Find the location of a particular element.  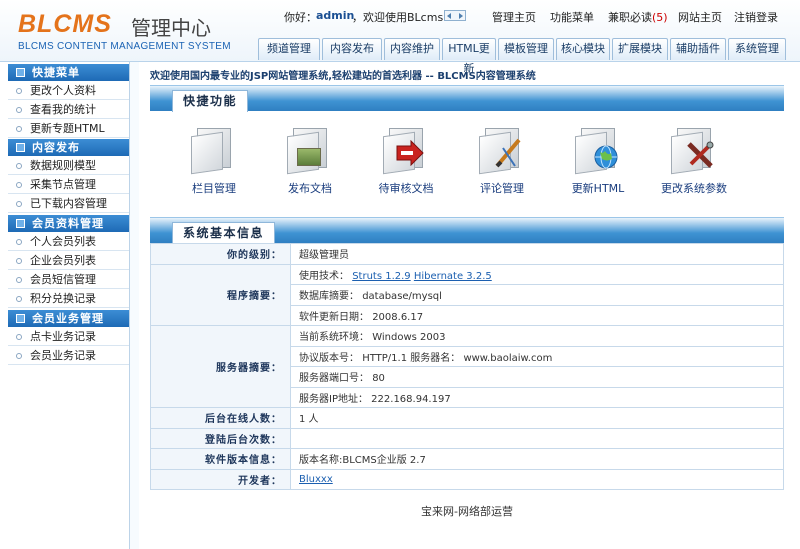

scroll-arrows-icon is located at coordinates (455, 15).